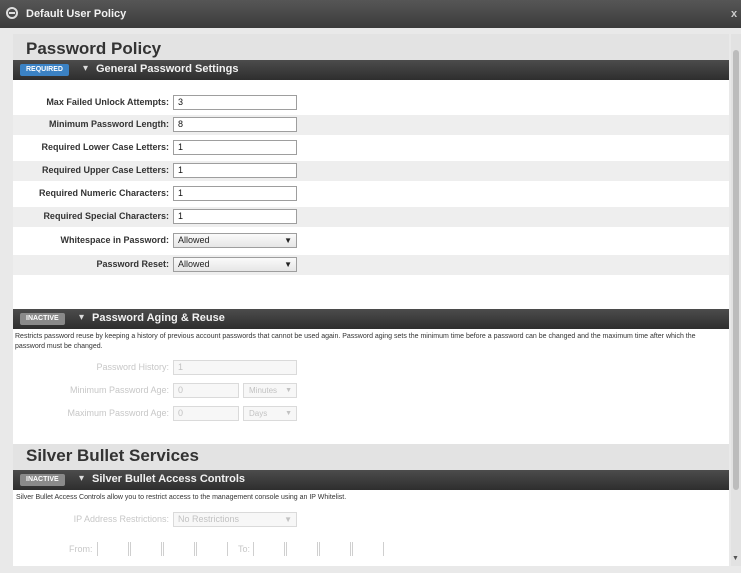 The height and width of the screenshot is (573, 741). What do you see at coordinates (258, 413) in the screenshot?
I see `max-age-unit-value: Days` at bounding box center [258, 413].